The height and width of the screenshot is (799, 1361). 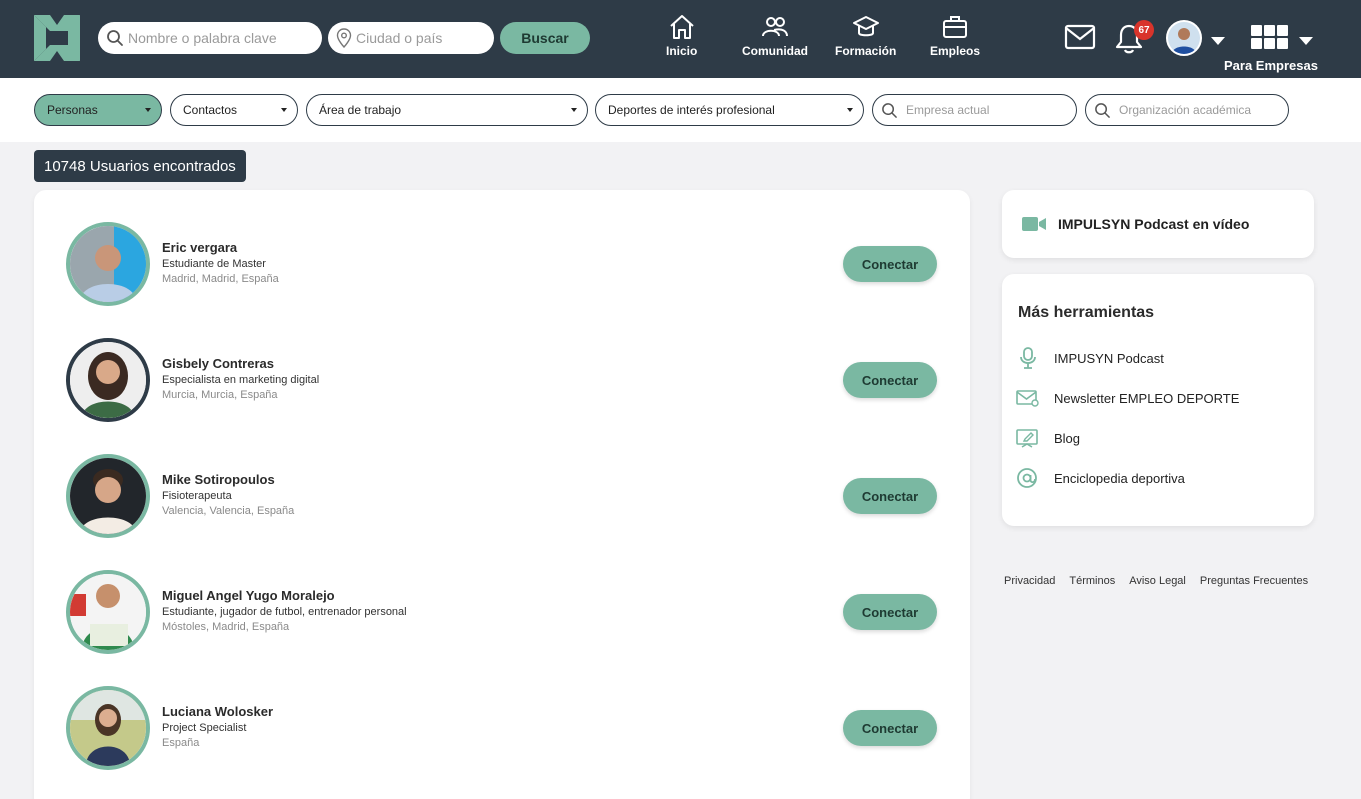 I want to click on filter-area-label: Área de trabajo, so click(x=360, y=110).